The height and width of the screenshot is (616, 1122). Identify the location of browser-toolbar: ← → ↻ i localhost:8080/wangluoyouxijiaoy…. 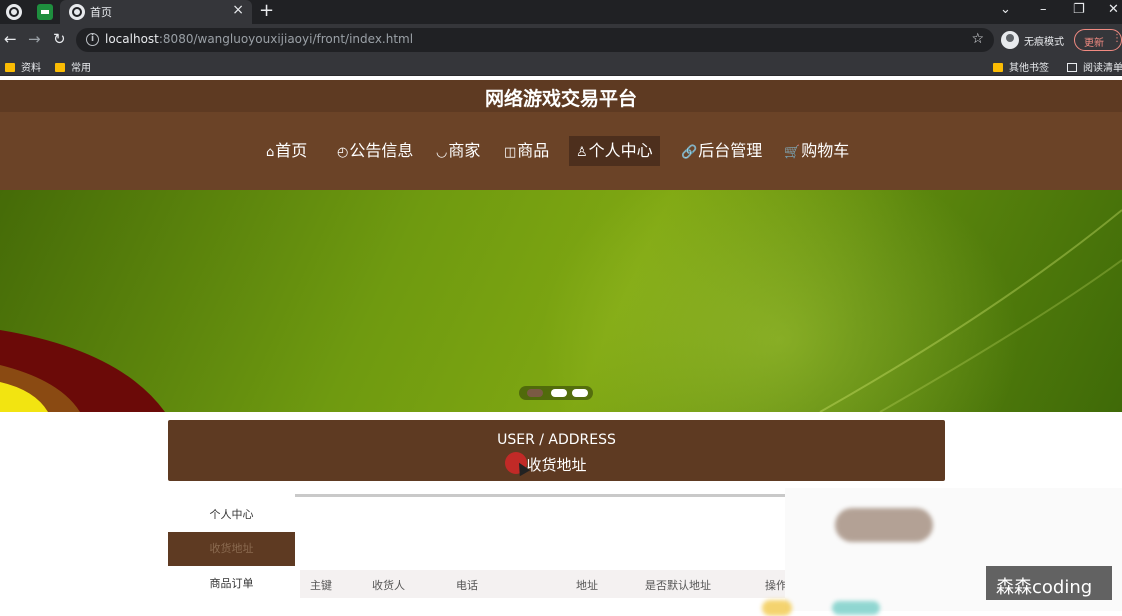
(561, 40).